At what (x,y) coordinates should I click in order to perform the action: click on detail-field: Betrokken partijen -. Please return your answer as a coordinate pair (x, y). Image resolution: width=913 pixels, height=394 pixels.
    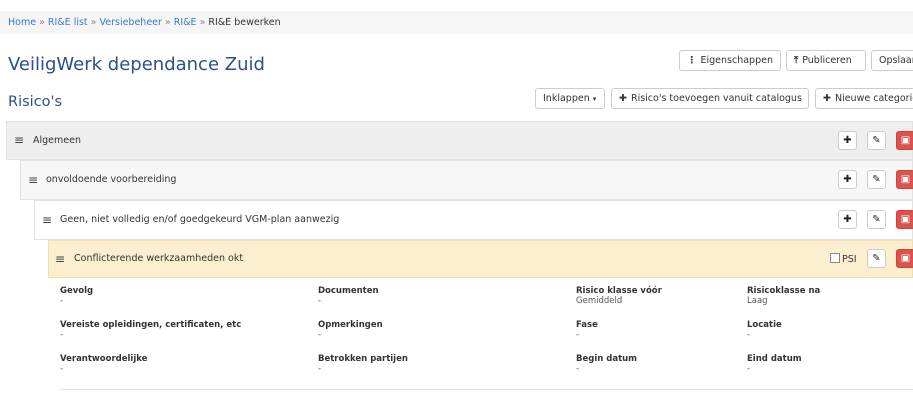
    Looking at the image, I should click on (363, 364).